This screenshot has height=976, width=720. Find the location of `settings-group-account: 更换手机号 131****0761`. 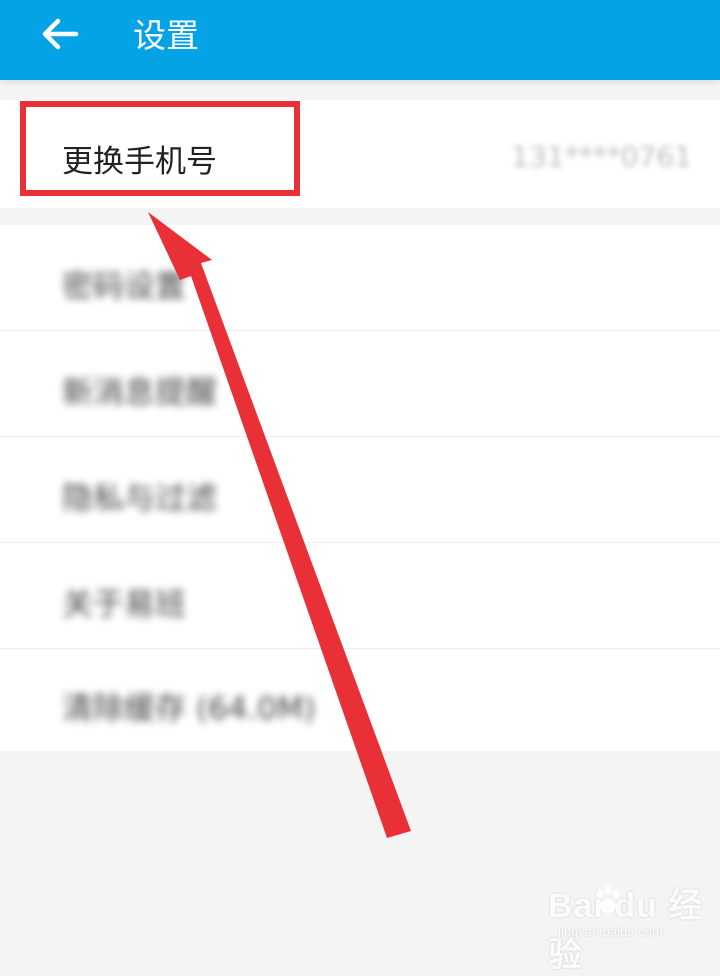

settings-group-account: 更换手机号 131****0761 is located at coordinates (360, 154).